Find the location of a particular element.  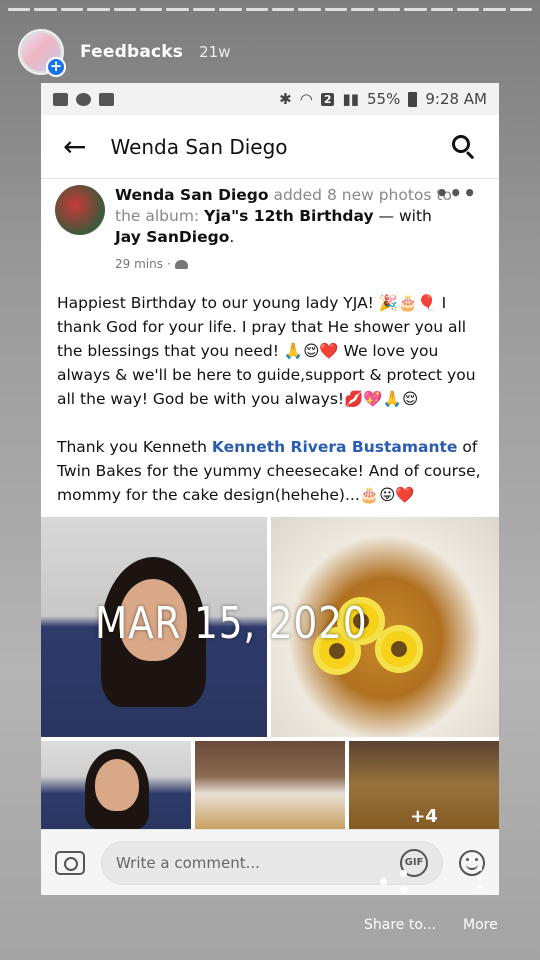

bluetooth-icon: ✱ is located at coordinates (285, 99).